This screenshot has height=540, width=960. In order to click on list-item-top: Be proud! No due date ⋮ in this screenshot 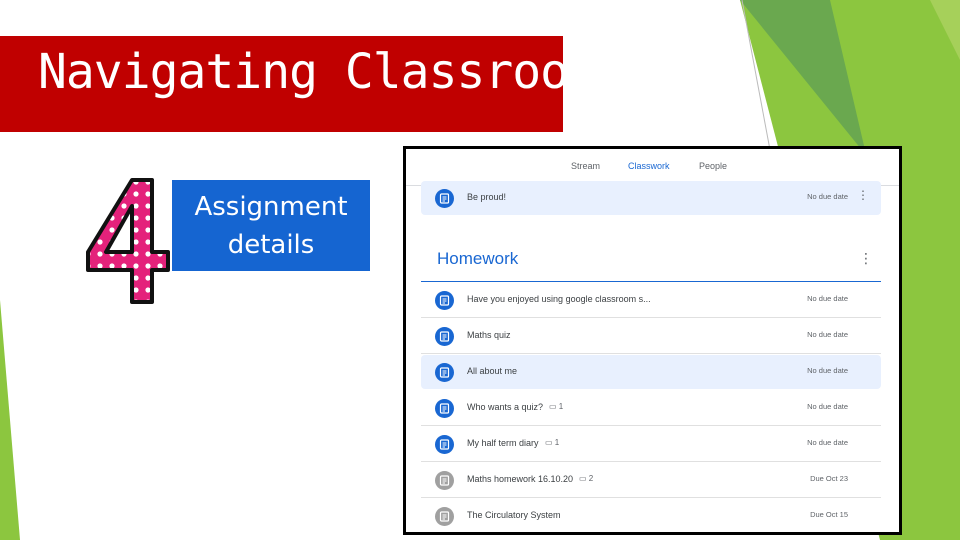, I will do `click(651, 198)`.